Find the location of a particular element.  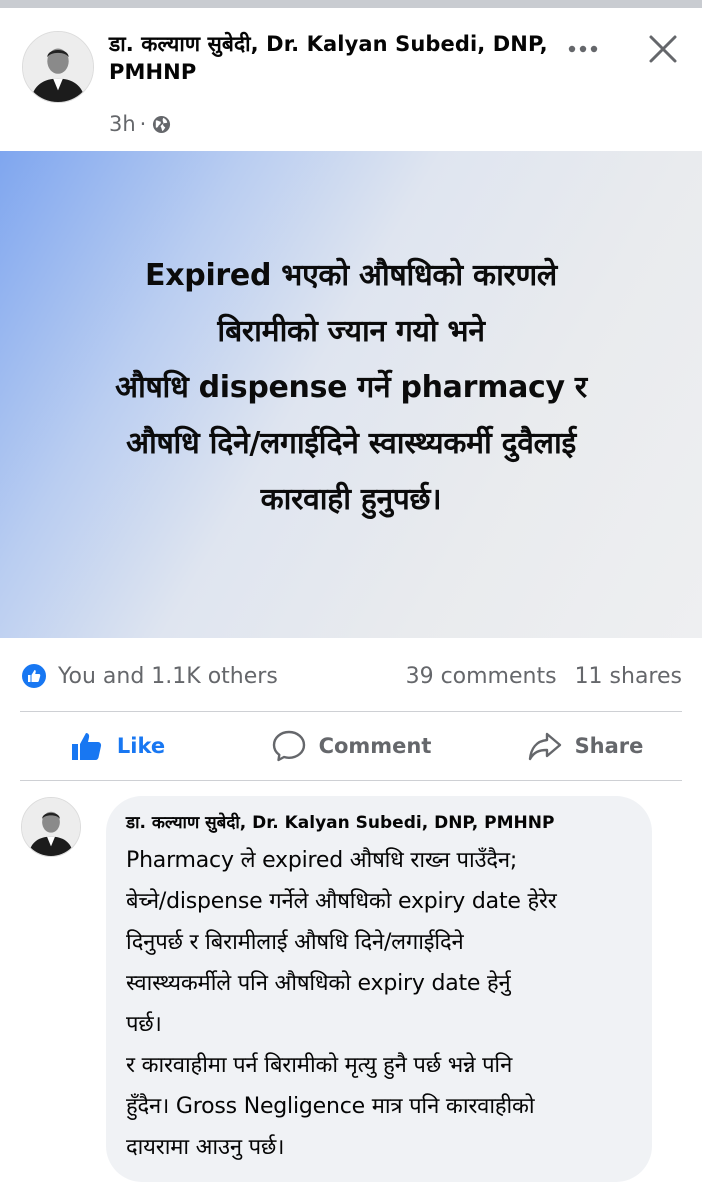

like-button: Like is located at coordinates (117, 746).